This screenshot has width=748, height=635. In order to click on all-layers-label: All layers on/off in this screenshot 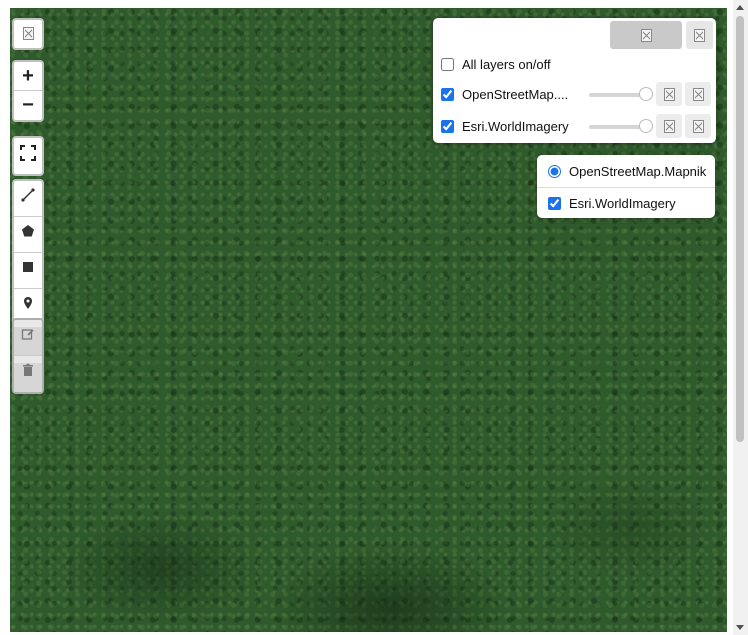, I will do `click(506, 64)`.